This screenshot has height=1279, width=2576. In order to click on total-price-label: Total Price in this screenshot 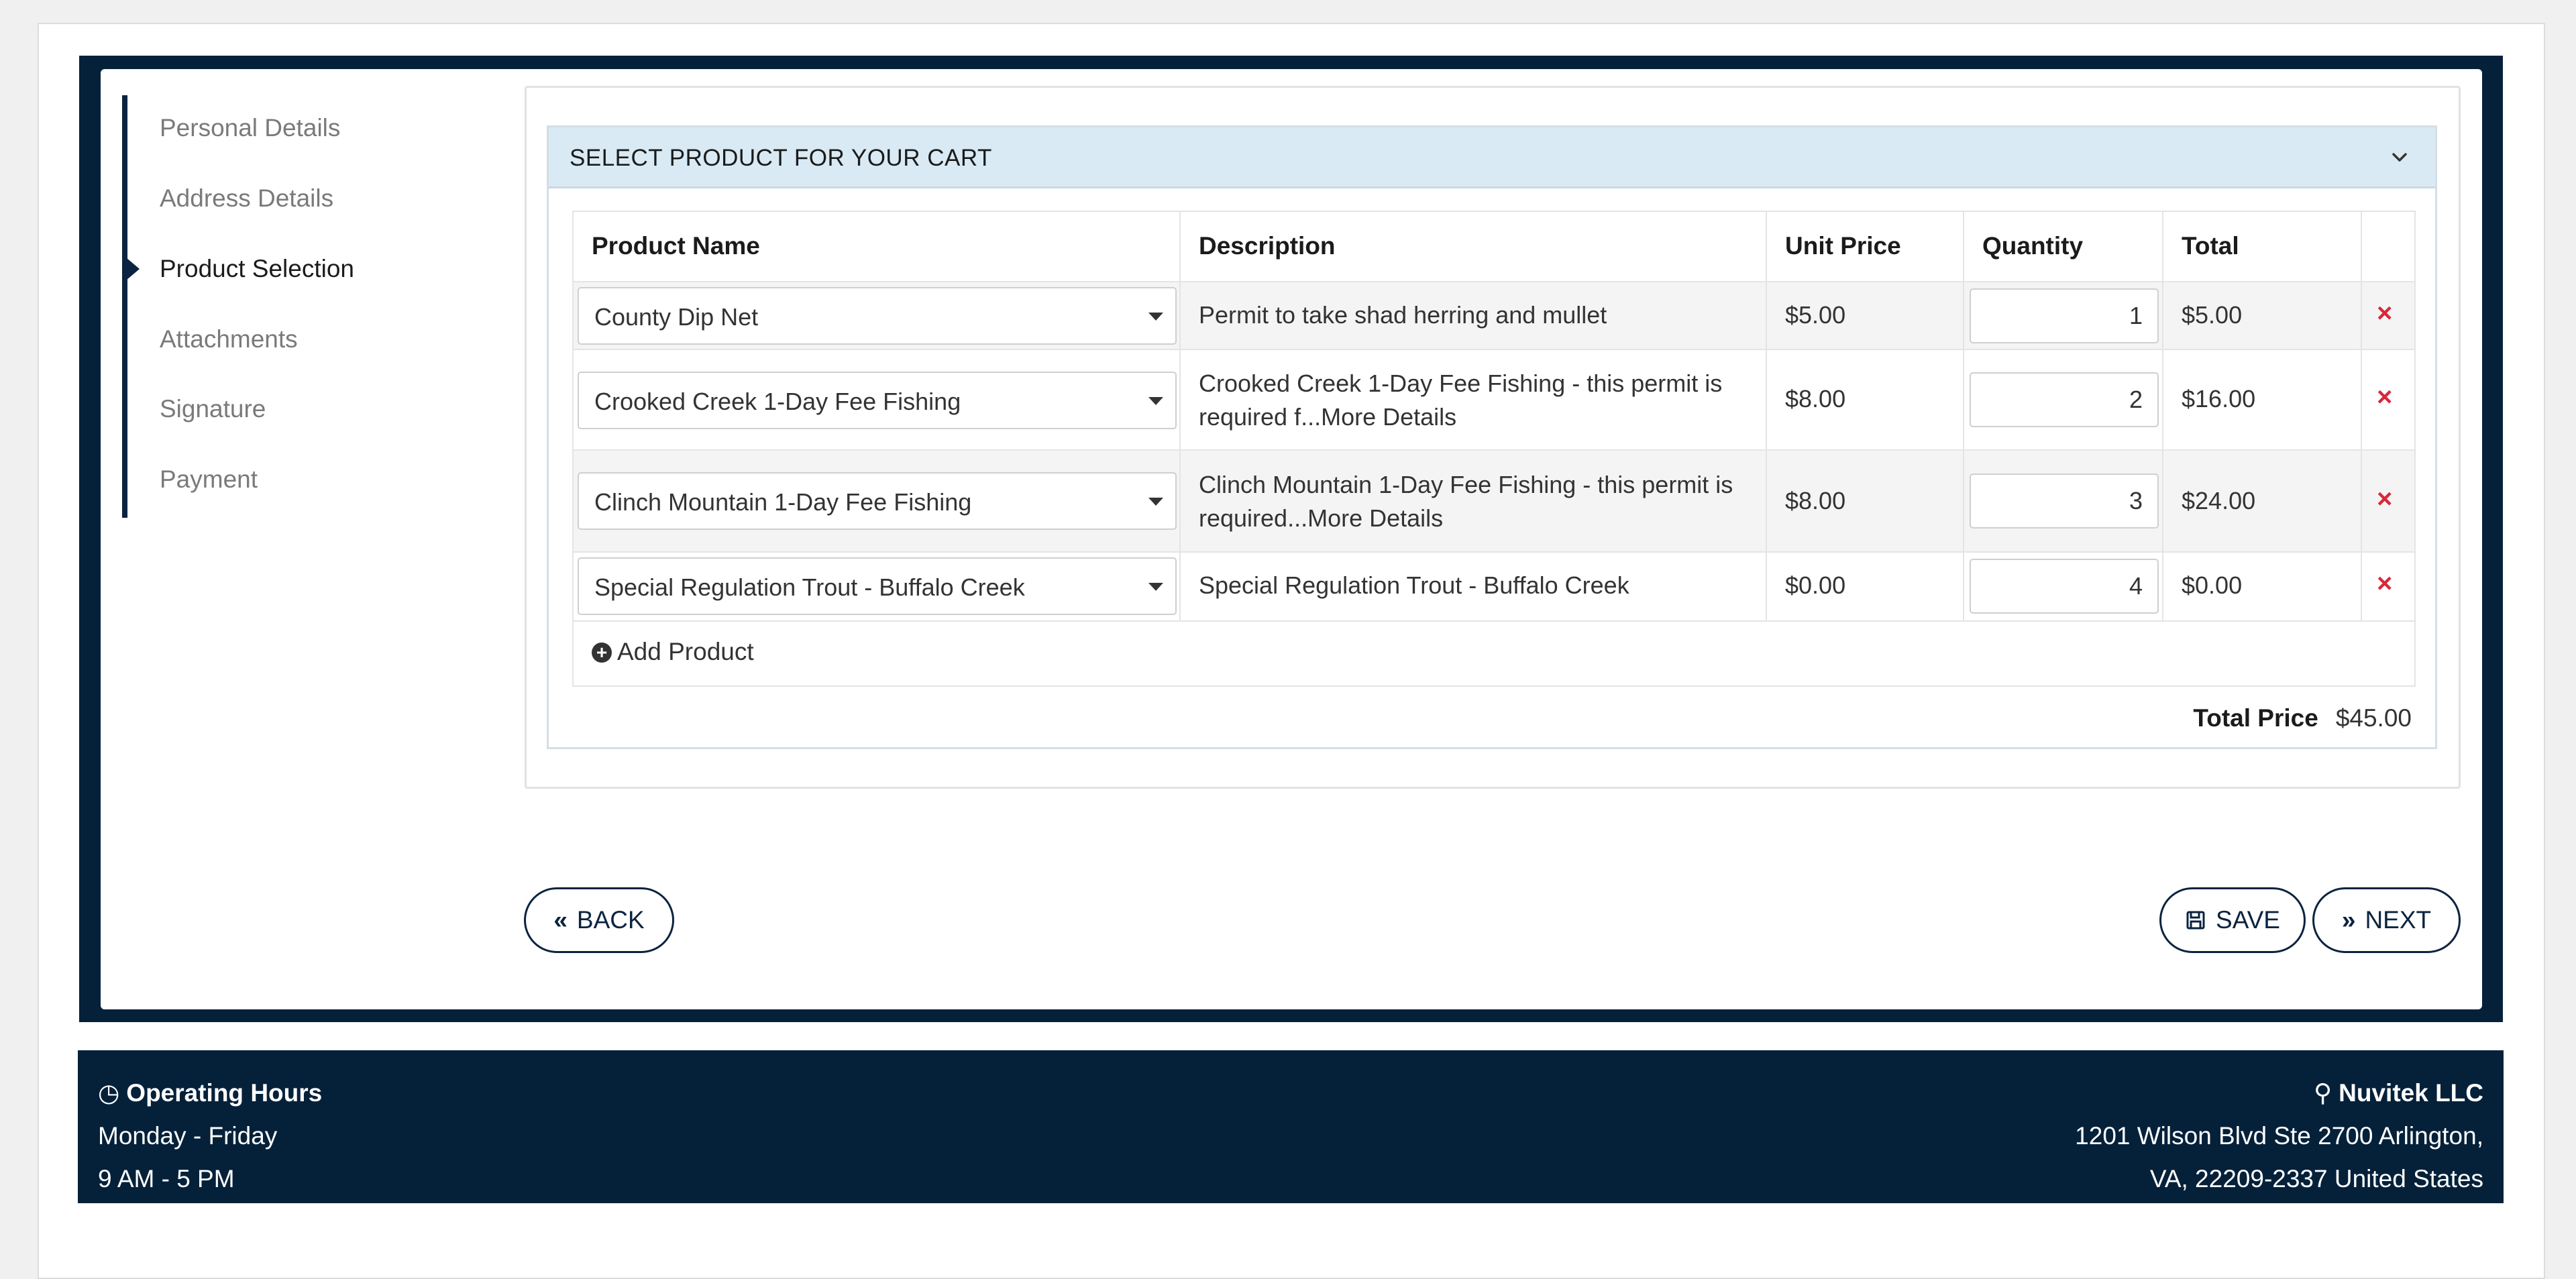, I will do `click(2255, 718)`.